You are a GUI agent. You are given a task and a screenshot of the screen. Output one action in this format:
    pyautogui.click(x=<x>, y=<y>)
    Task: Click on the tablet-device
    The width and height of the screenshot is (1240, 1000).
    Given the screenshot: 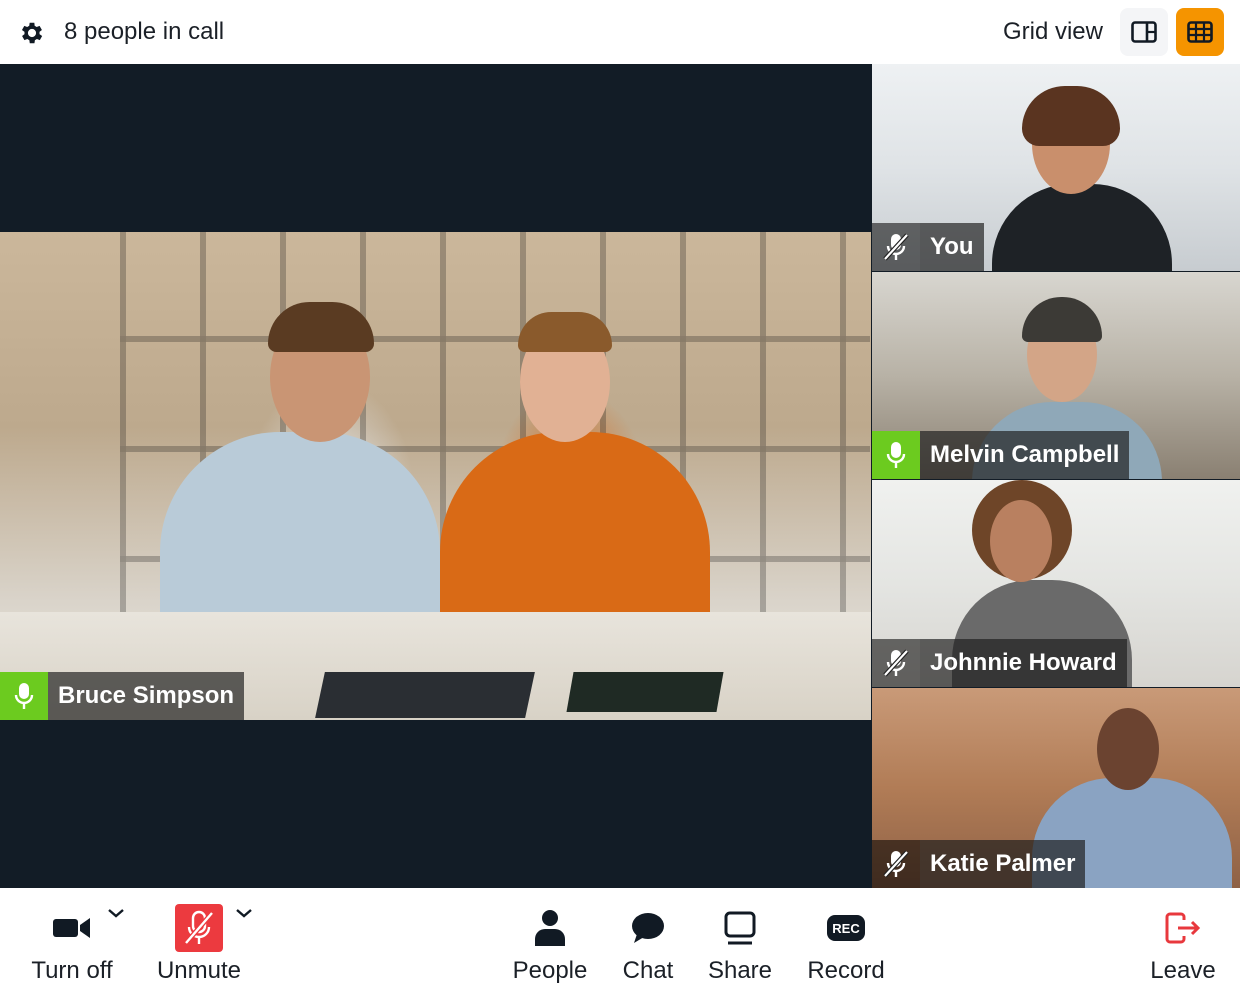 What is the action you would take?
    pyautogui.click(x=425, y=695)
    